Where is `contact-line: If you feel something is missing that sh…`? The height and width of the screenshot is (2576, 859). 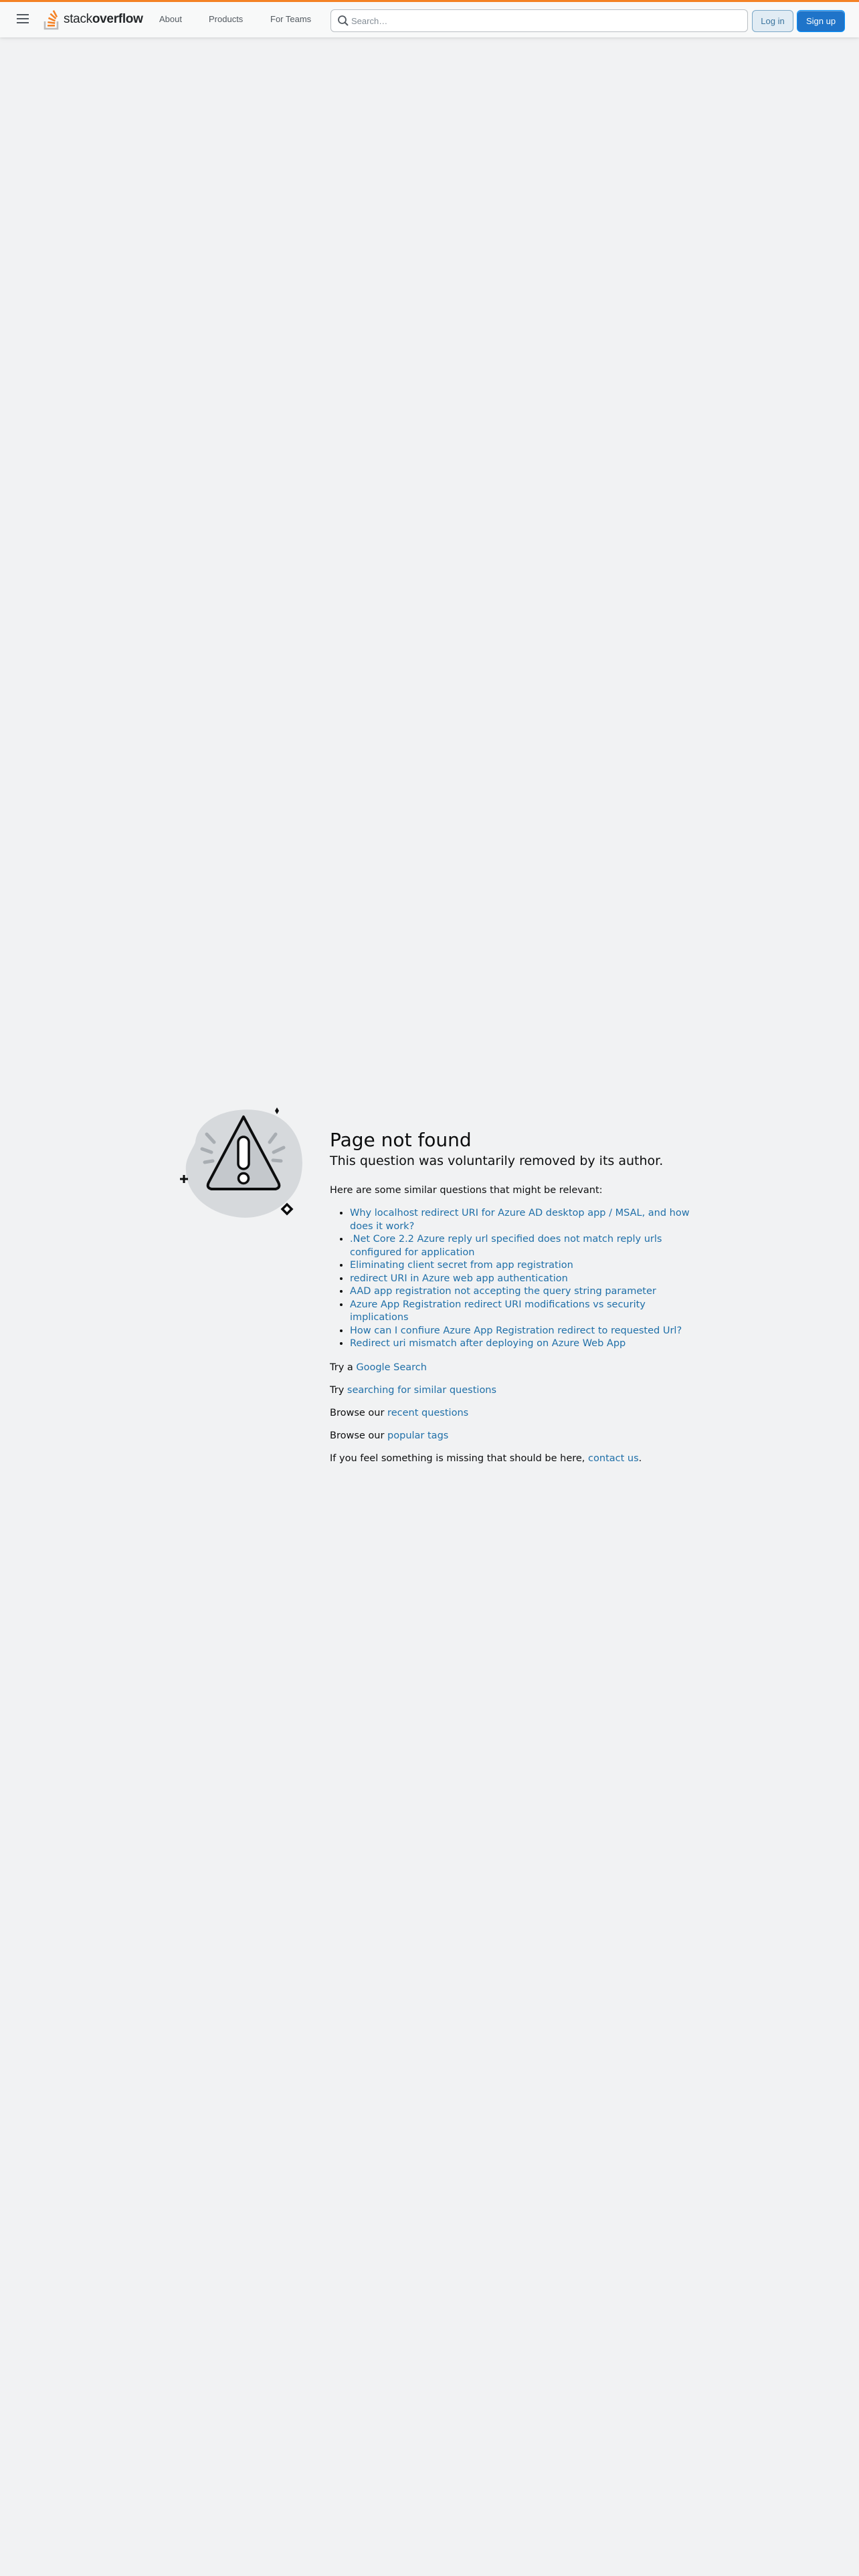
contact-line: If you feel something is missing that sh… is located at coordinates (510, 1459).